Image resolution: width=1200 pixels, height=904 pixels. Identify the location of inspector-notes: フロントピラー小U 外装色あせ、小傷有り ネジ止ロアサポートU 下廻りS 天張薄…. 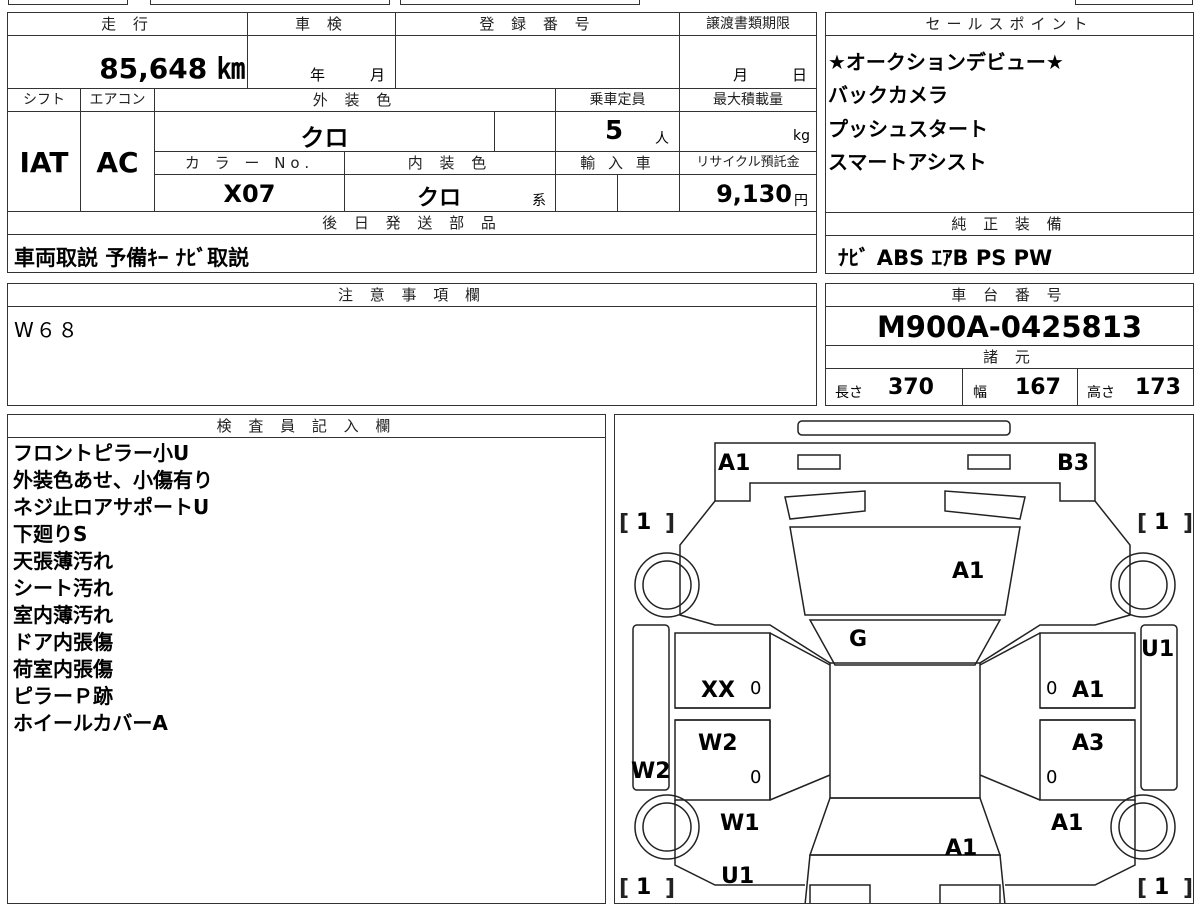
(113, 588).